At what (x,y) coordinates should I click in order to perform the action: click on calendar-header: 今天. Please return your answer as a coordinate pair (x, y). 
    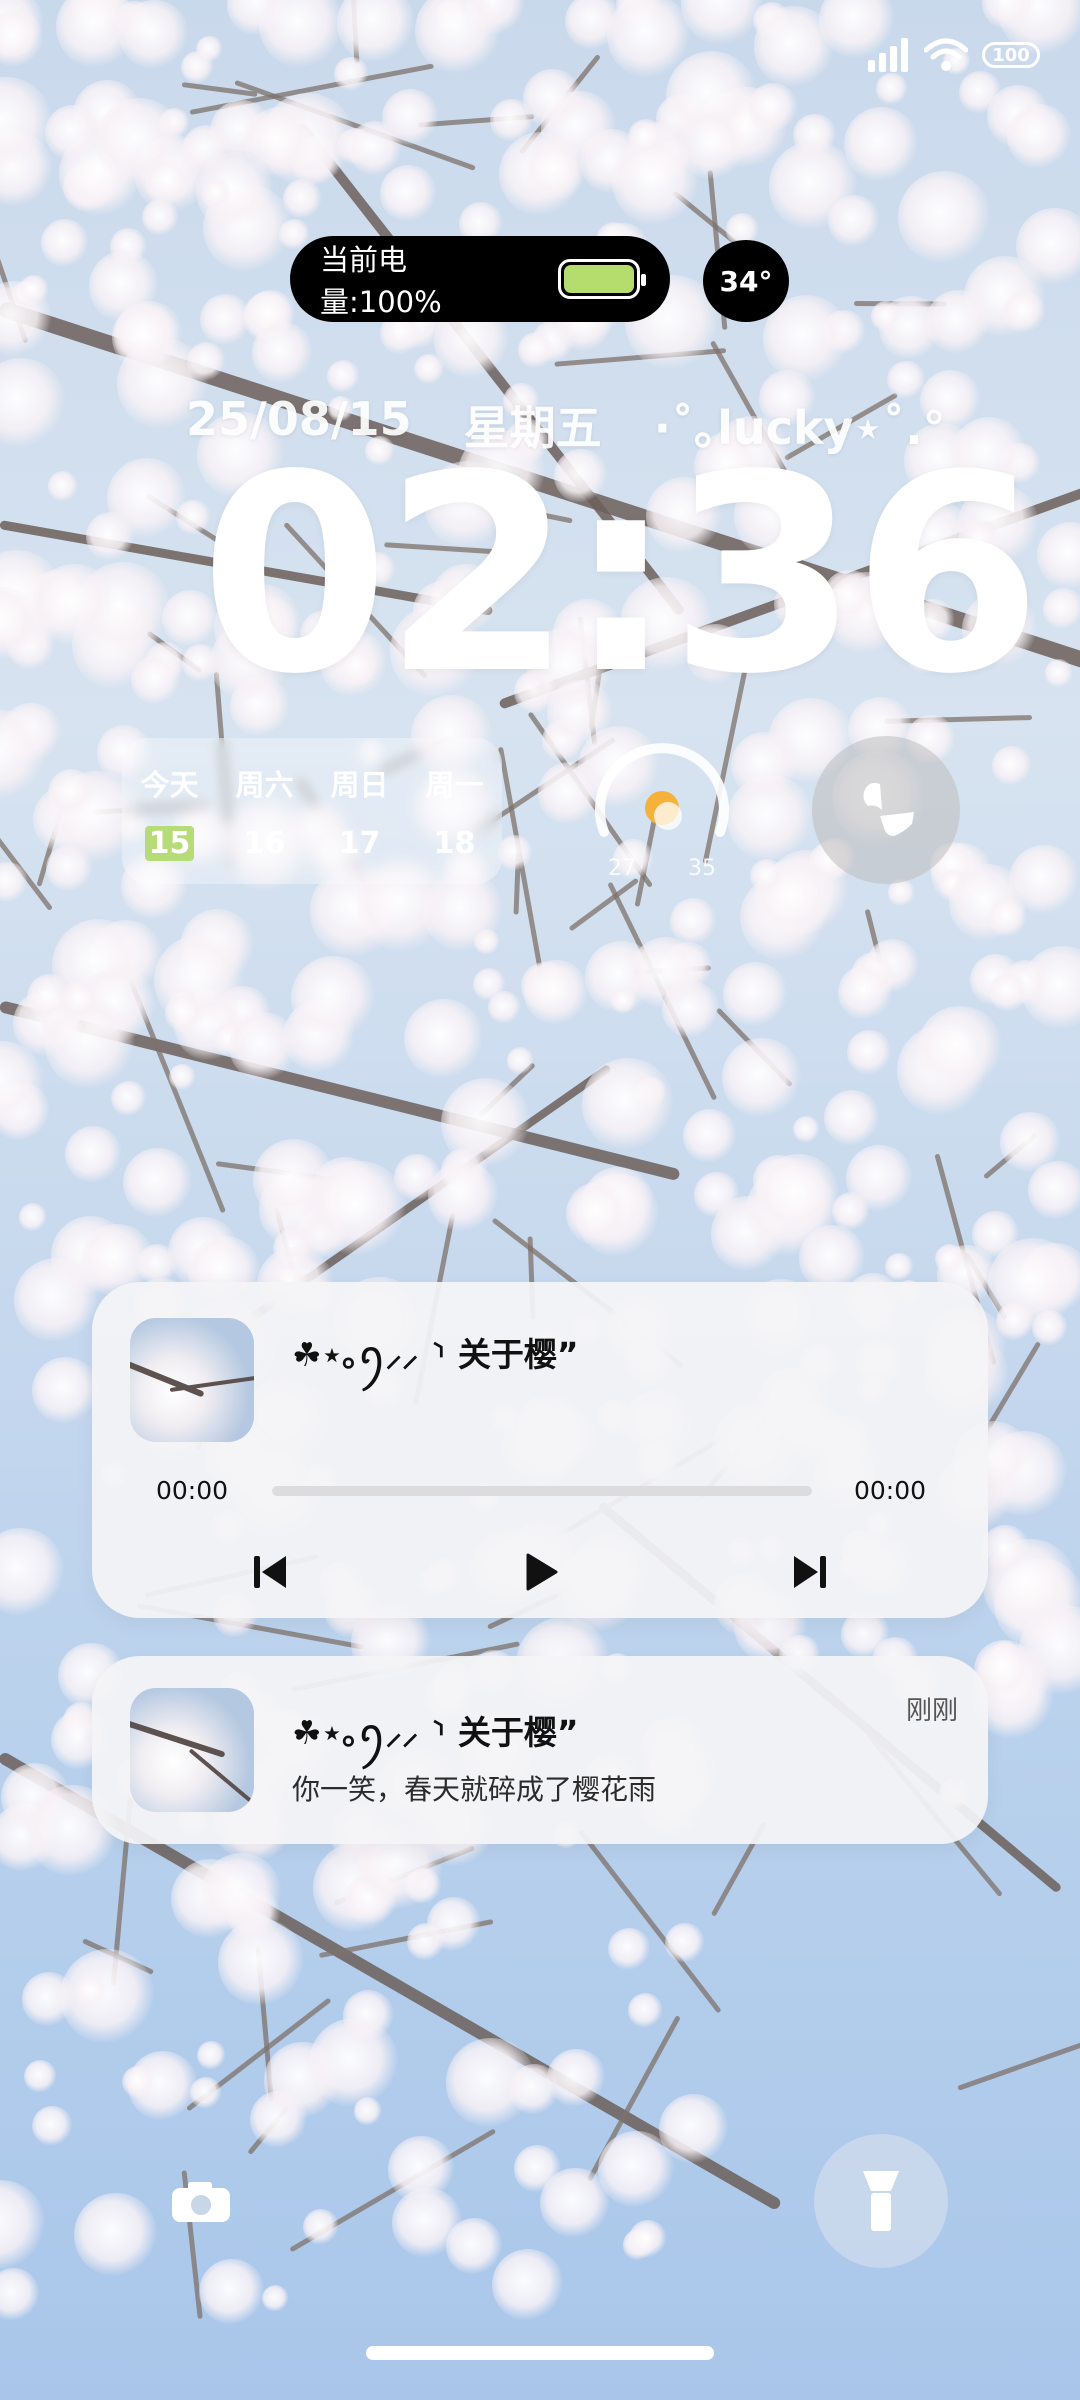
    Looking at the image, I should click on (169, 784).